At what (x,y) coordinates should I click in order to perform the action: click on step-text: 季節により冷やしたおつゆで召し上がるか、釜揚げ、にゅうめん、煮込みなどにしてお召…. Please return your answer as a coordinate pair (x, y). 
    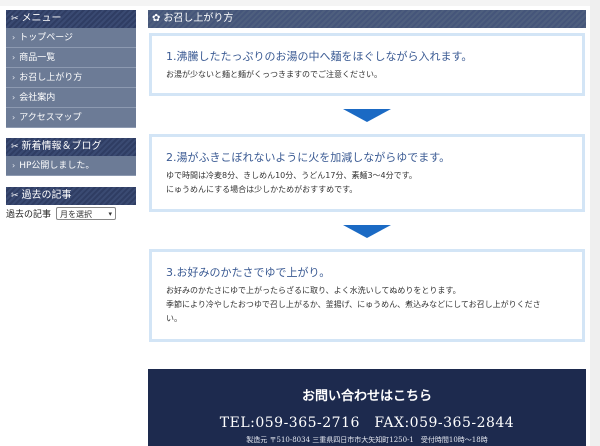
    Looking at the image, I should click on (353, 304).